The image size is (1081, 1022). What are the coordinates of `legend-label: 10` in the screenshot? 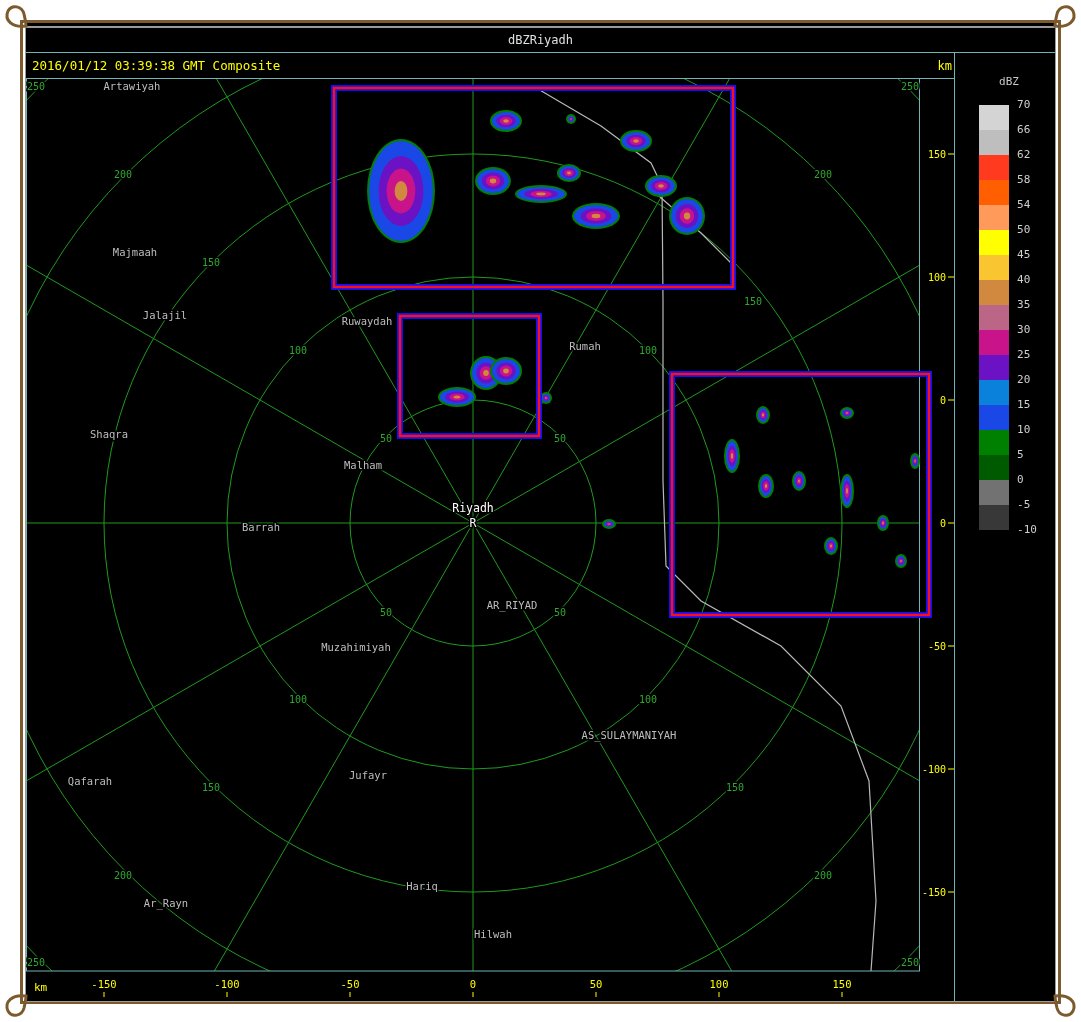 It's located at (1024, 430).